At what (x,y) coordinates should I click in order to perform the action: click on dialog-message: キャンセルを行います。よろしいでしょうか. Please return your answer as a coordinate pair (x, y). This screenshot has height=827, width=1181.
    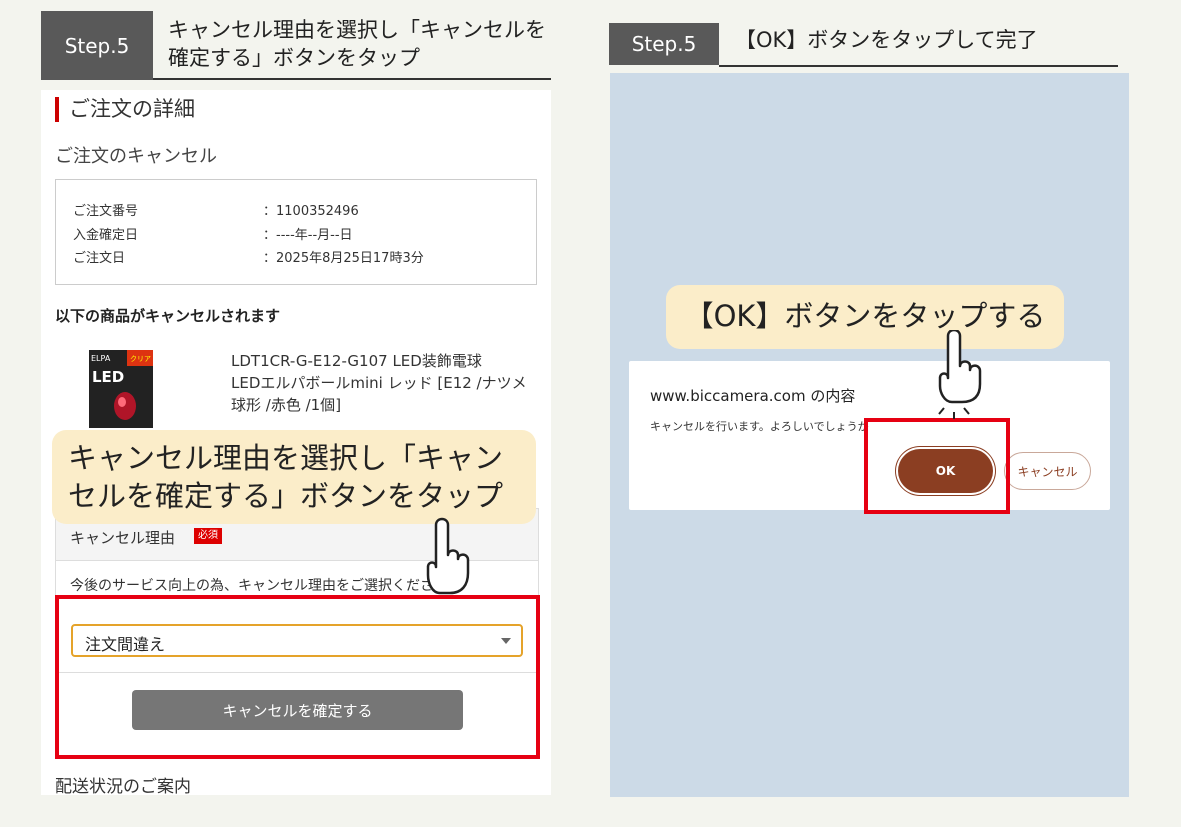
    Looking at the image, I should click on (759, 426).